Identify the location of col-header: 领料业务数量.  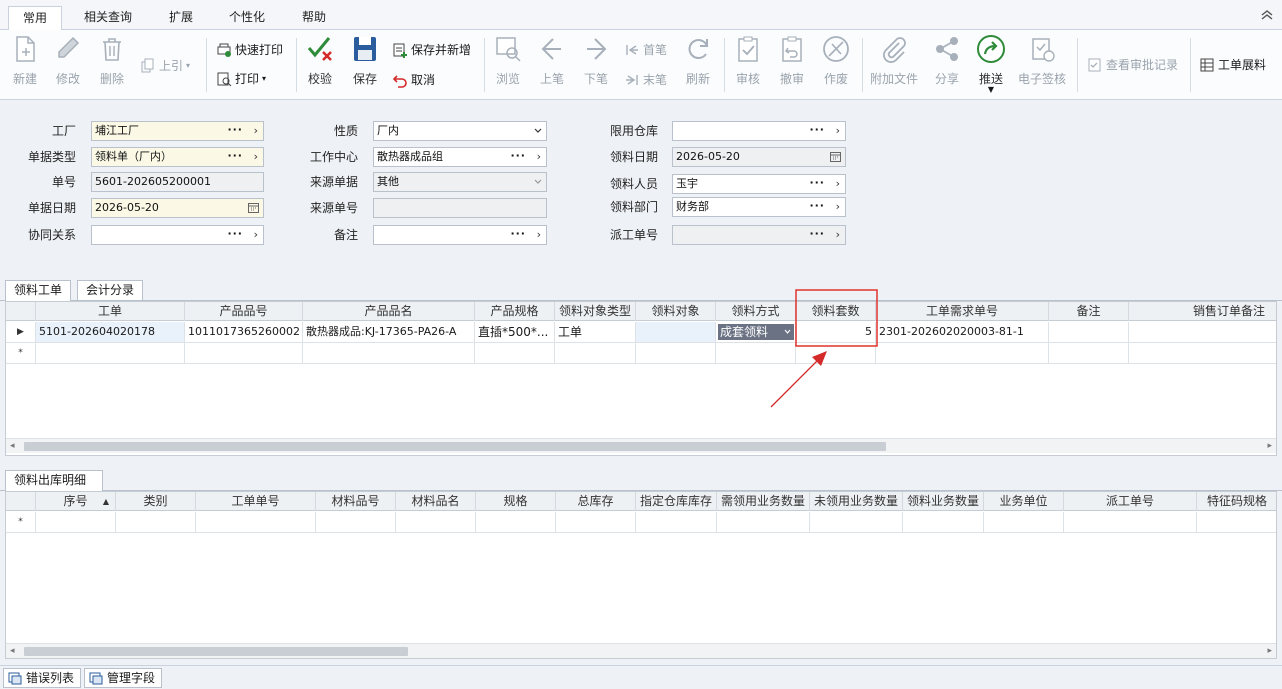
(943, 501).